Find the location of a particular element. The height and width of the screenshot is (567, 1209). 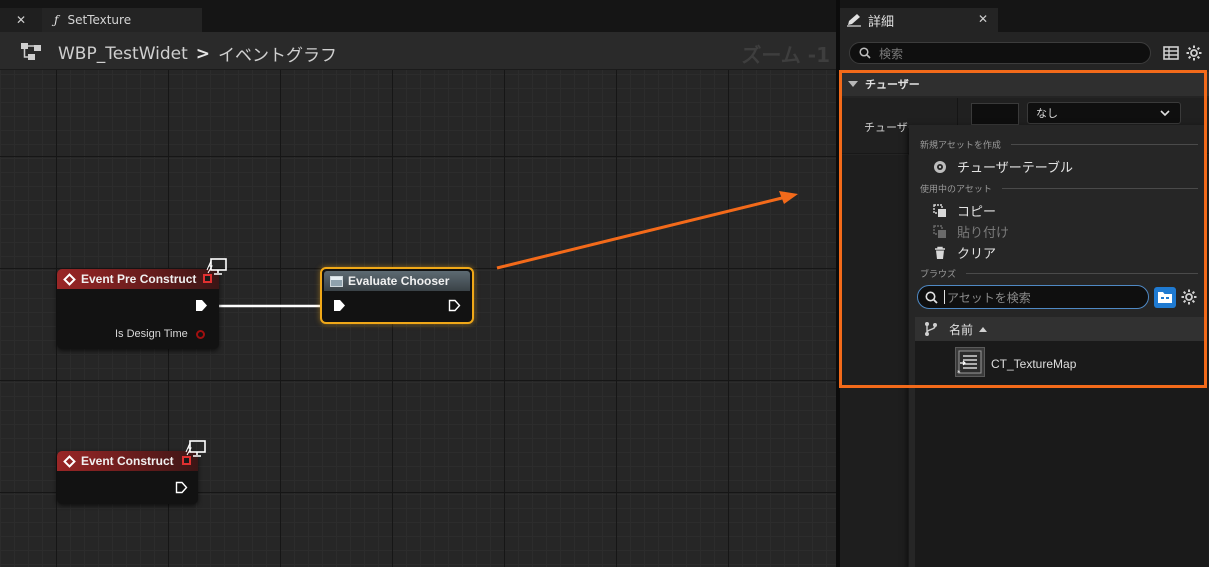

tab-settexture: ƒ SetTexture is located at coordinates (122, 20).